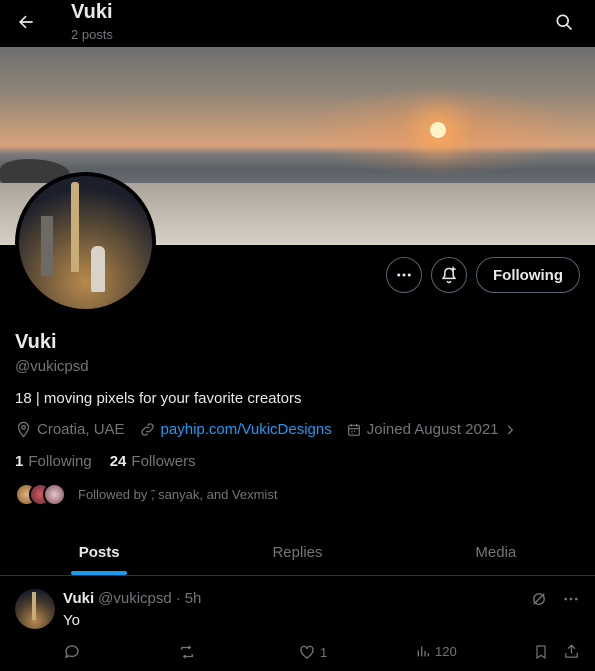 The image size is (595, 671). Describe the element at coordinates (193, 598) in the screenshot. I see `post-time: 5h` at that location.